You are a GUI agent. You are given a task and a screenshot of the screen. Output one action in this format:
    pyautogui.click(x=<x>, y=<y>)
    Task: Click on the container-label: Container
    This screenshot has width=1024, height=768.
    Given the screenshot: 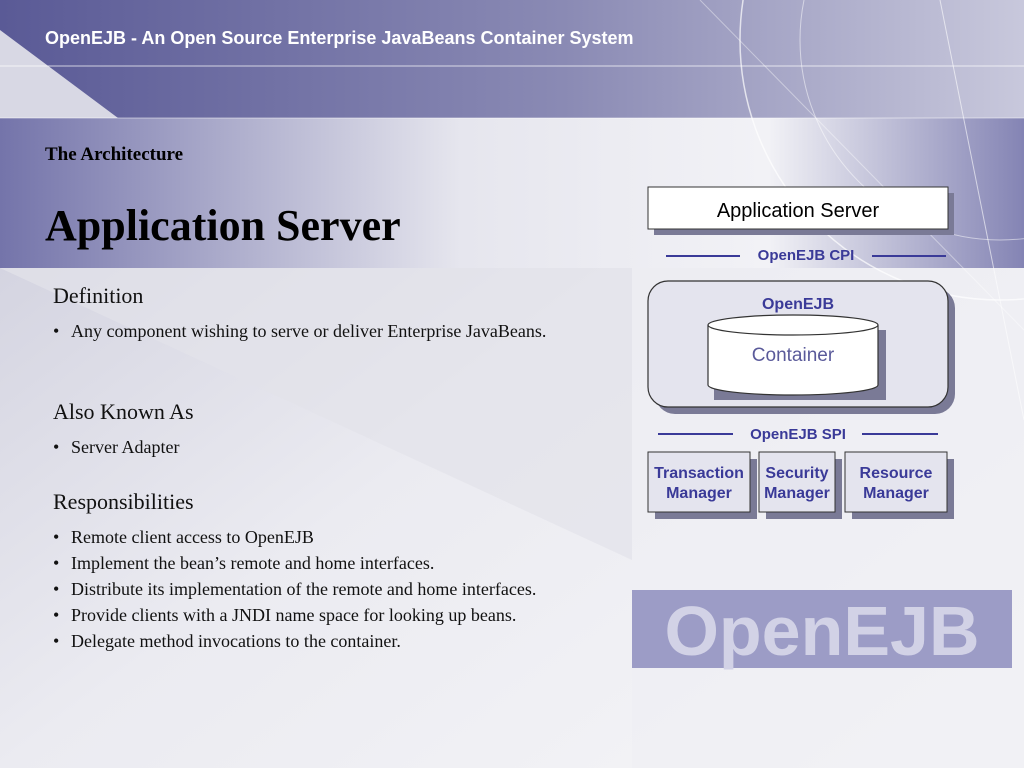 What is the action you would take?
    pyautogui.click(x=793, y=355)
    